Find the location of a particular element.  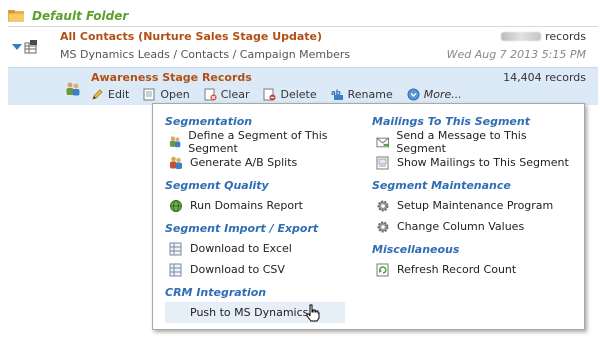

menu-item-setup-maintenance: Setup Maintenance Program is located at coordinates (472, 205).